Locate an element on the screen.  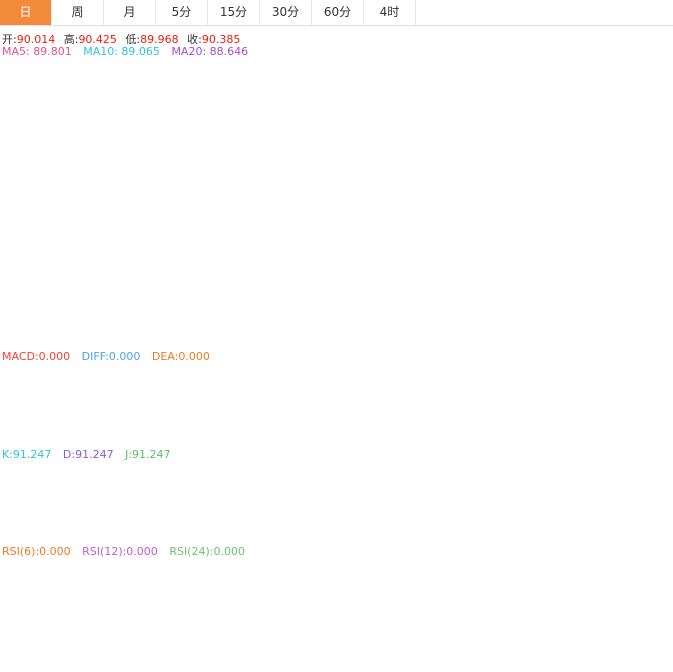
rsi-legend: RSI(6):0.000 RSI(12):0.000 RSI(24):0.000 is located at coordinates (127, 551).